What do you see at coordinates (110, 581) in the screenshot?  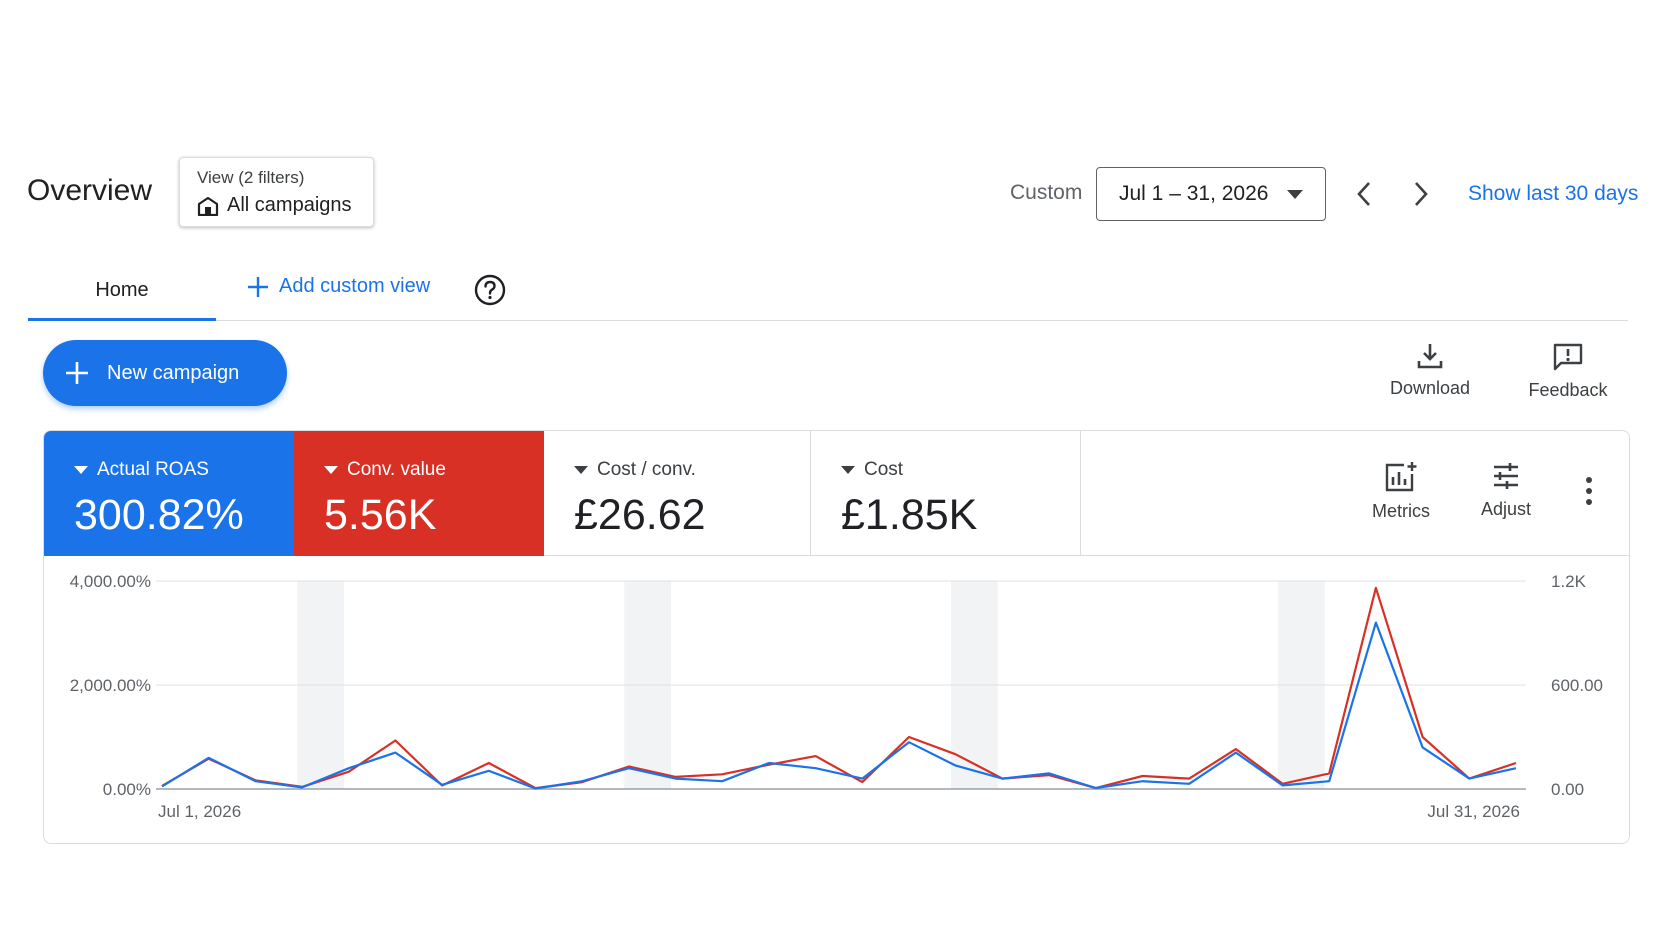 I see `y-left-tick-label: 4,000.00%` at bounding box center [110, 581].